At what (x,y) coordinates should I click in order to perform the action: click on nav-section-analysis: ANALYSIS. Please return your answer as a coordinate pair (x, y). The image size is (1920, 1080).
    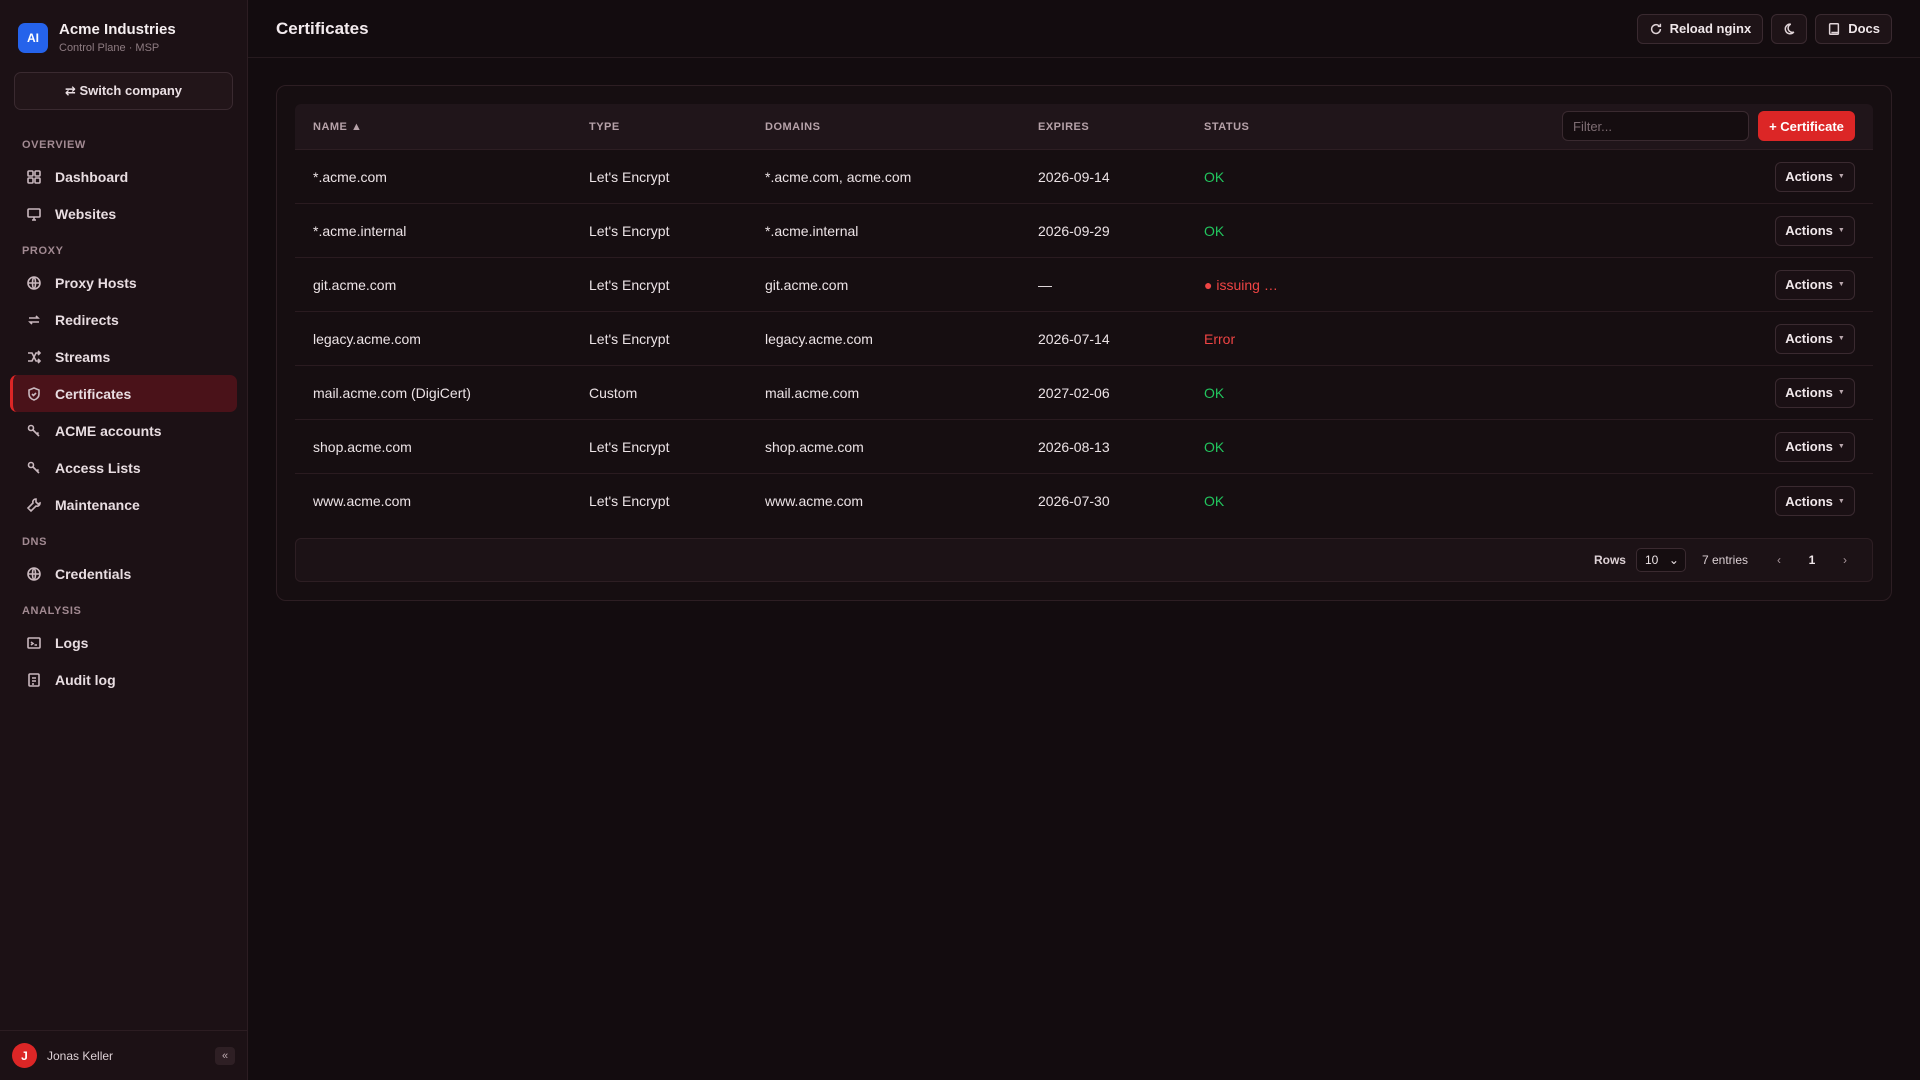
    Looking at the image, I should click on (52, 611).